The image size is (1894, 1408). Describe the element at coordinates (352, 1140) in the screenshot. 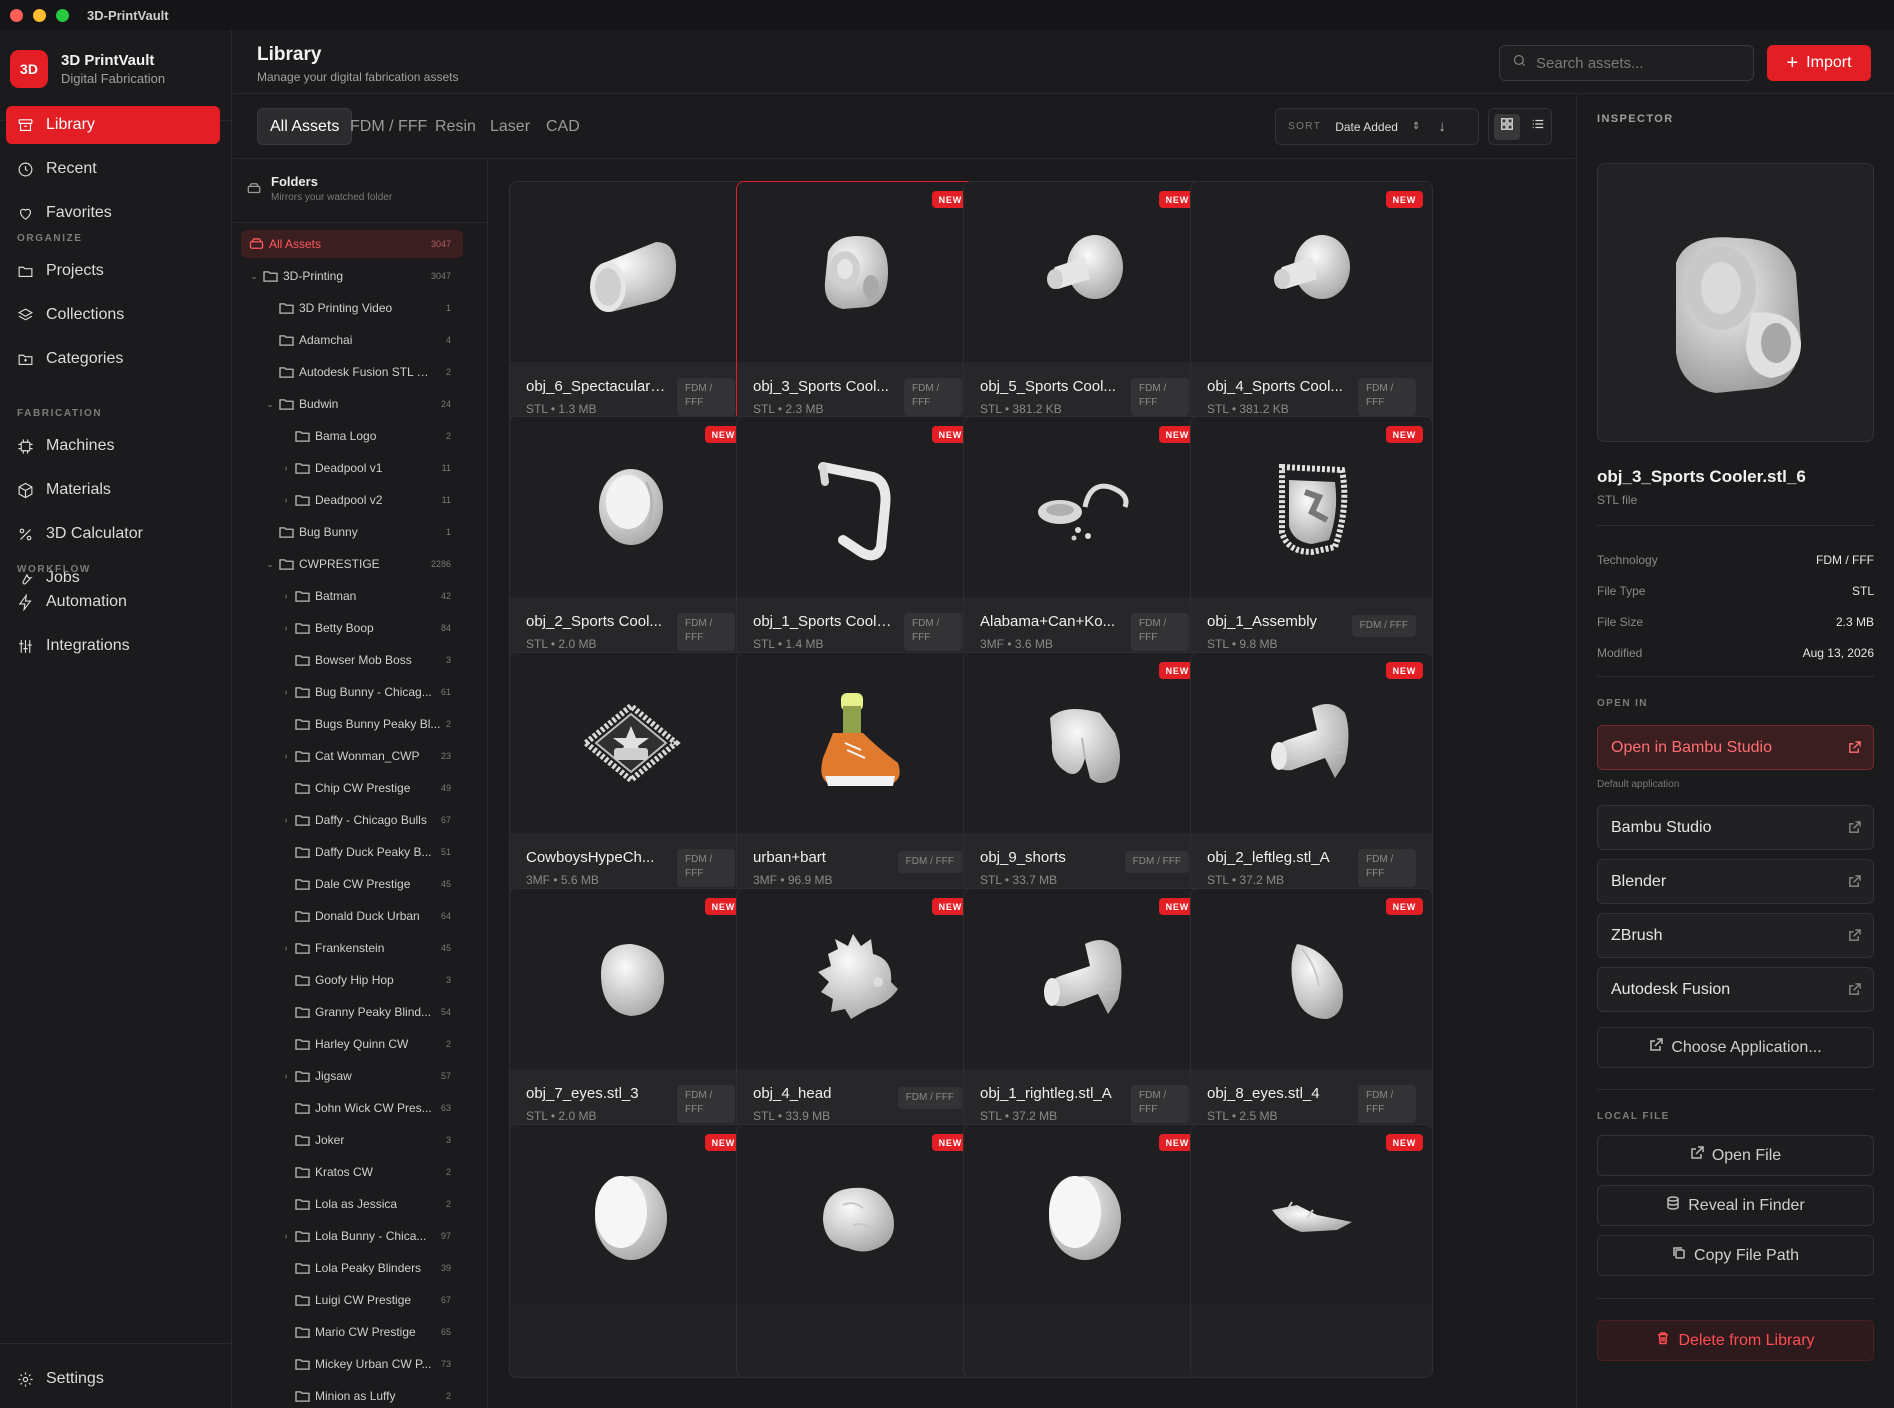

I see `folder-item: Joker 3` at that location.